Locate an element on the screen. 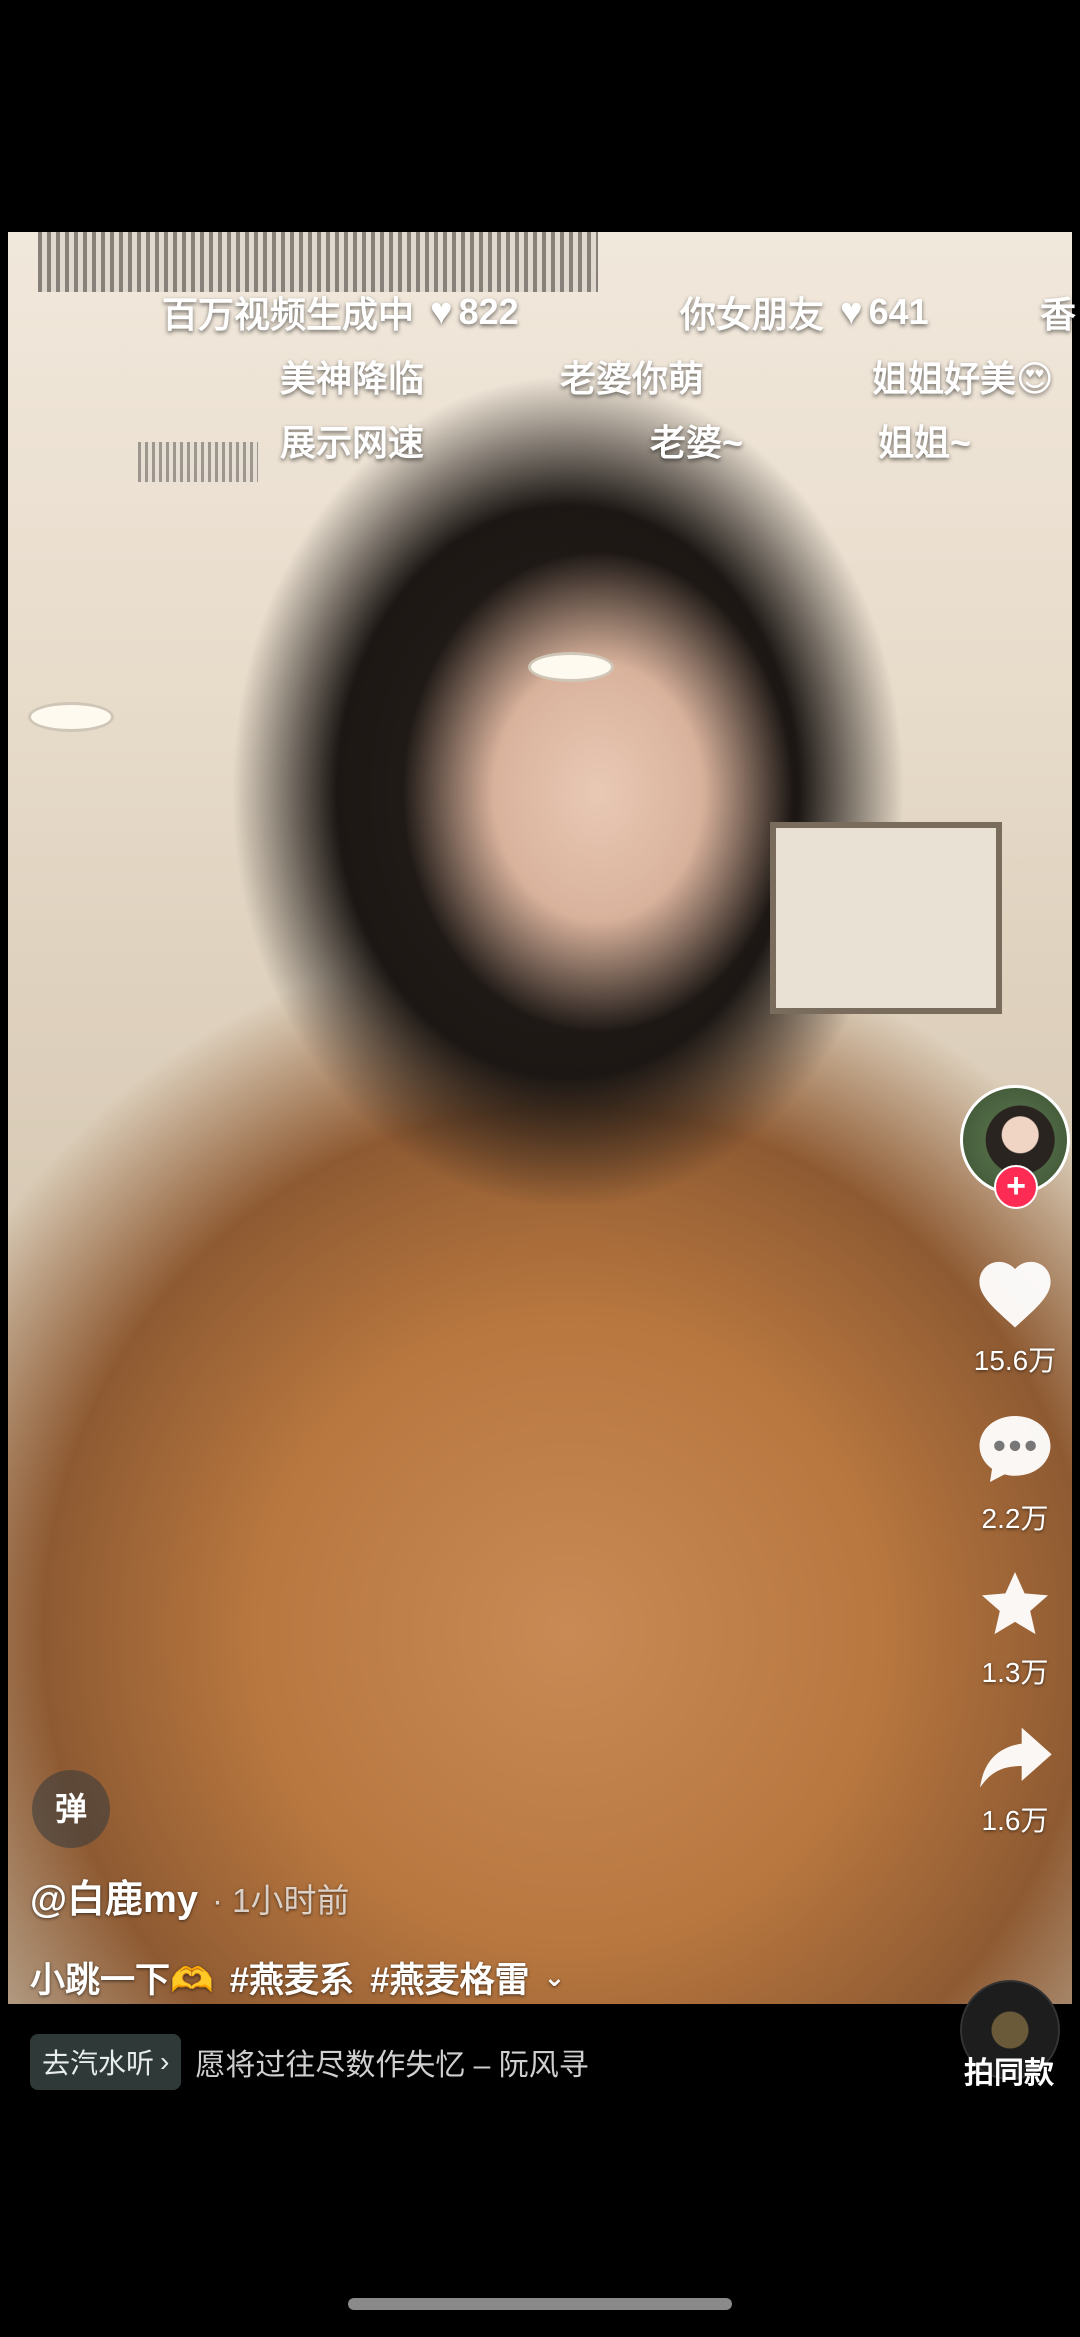  favorite-button: 1.3万 is located at coordinates (1015, 1629).